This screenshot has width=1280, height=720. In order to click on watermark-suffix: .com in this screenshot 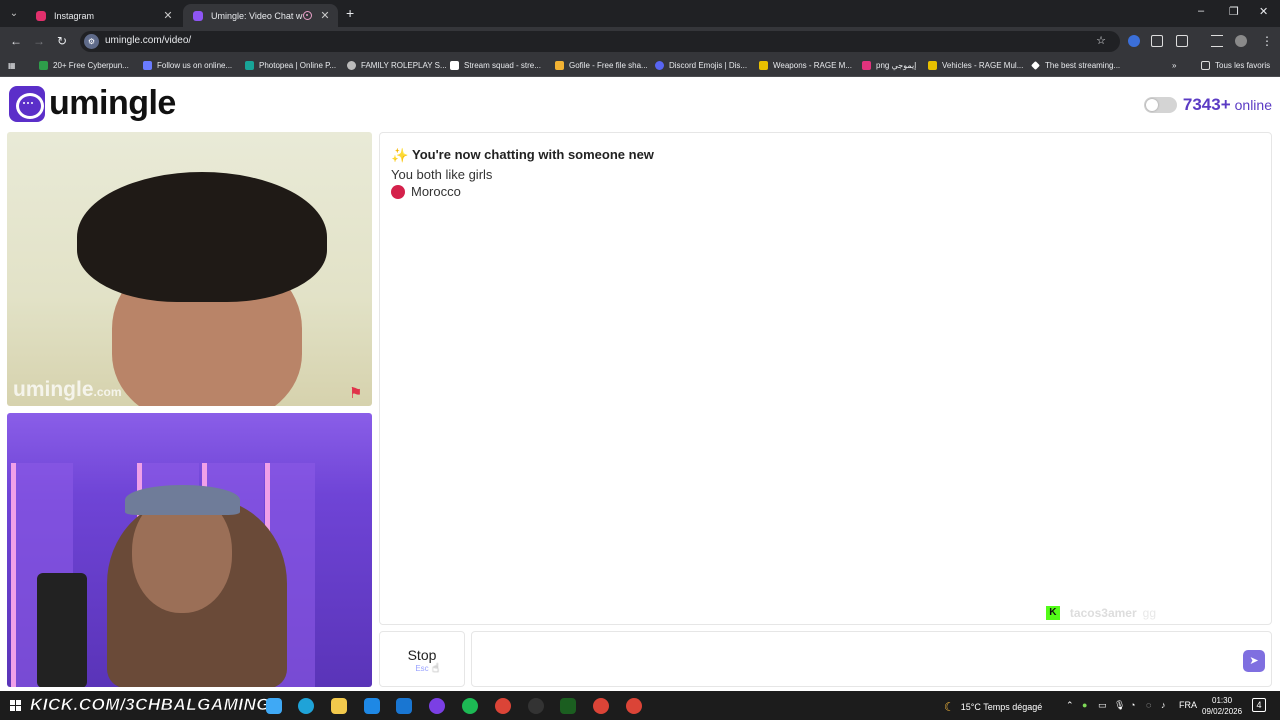, I will do `click(107, 392)`.